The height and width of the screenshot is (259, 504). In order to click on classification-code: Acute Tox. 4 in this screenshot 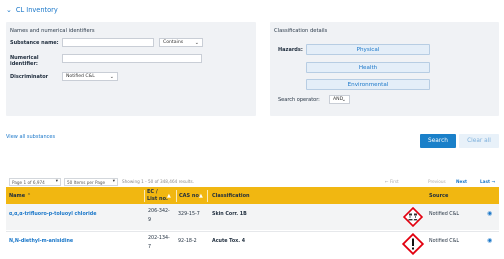, I will do `click(229, 241)`.